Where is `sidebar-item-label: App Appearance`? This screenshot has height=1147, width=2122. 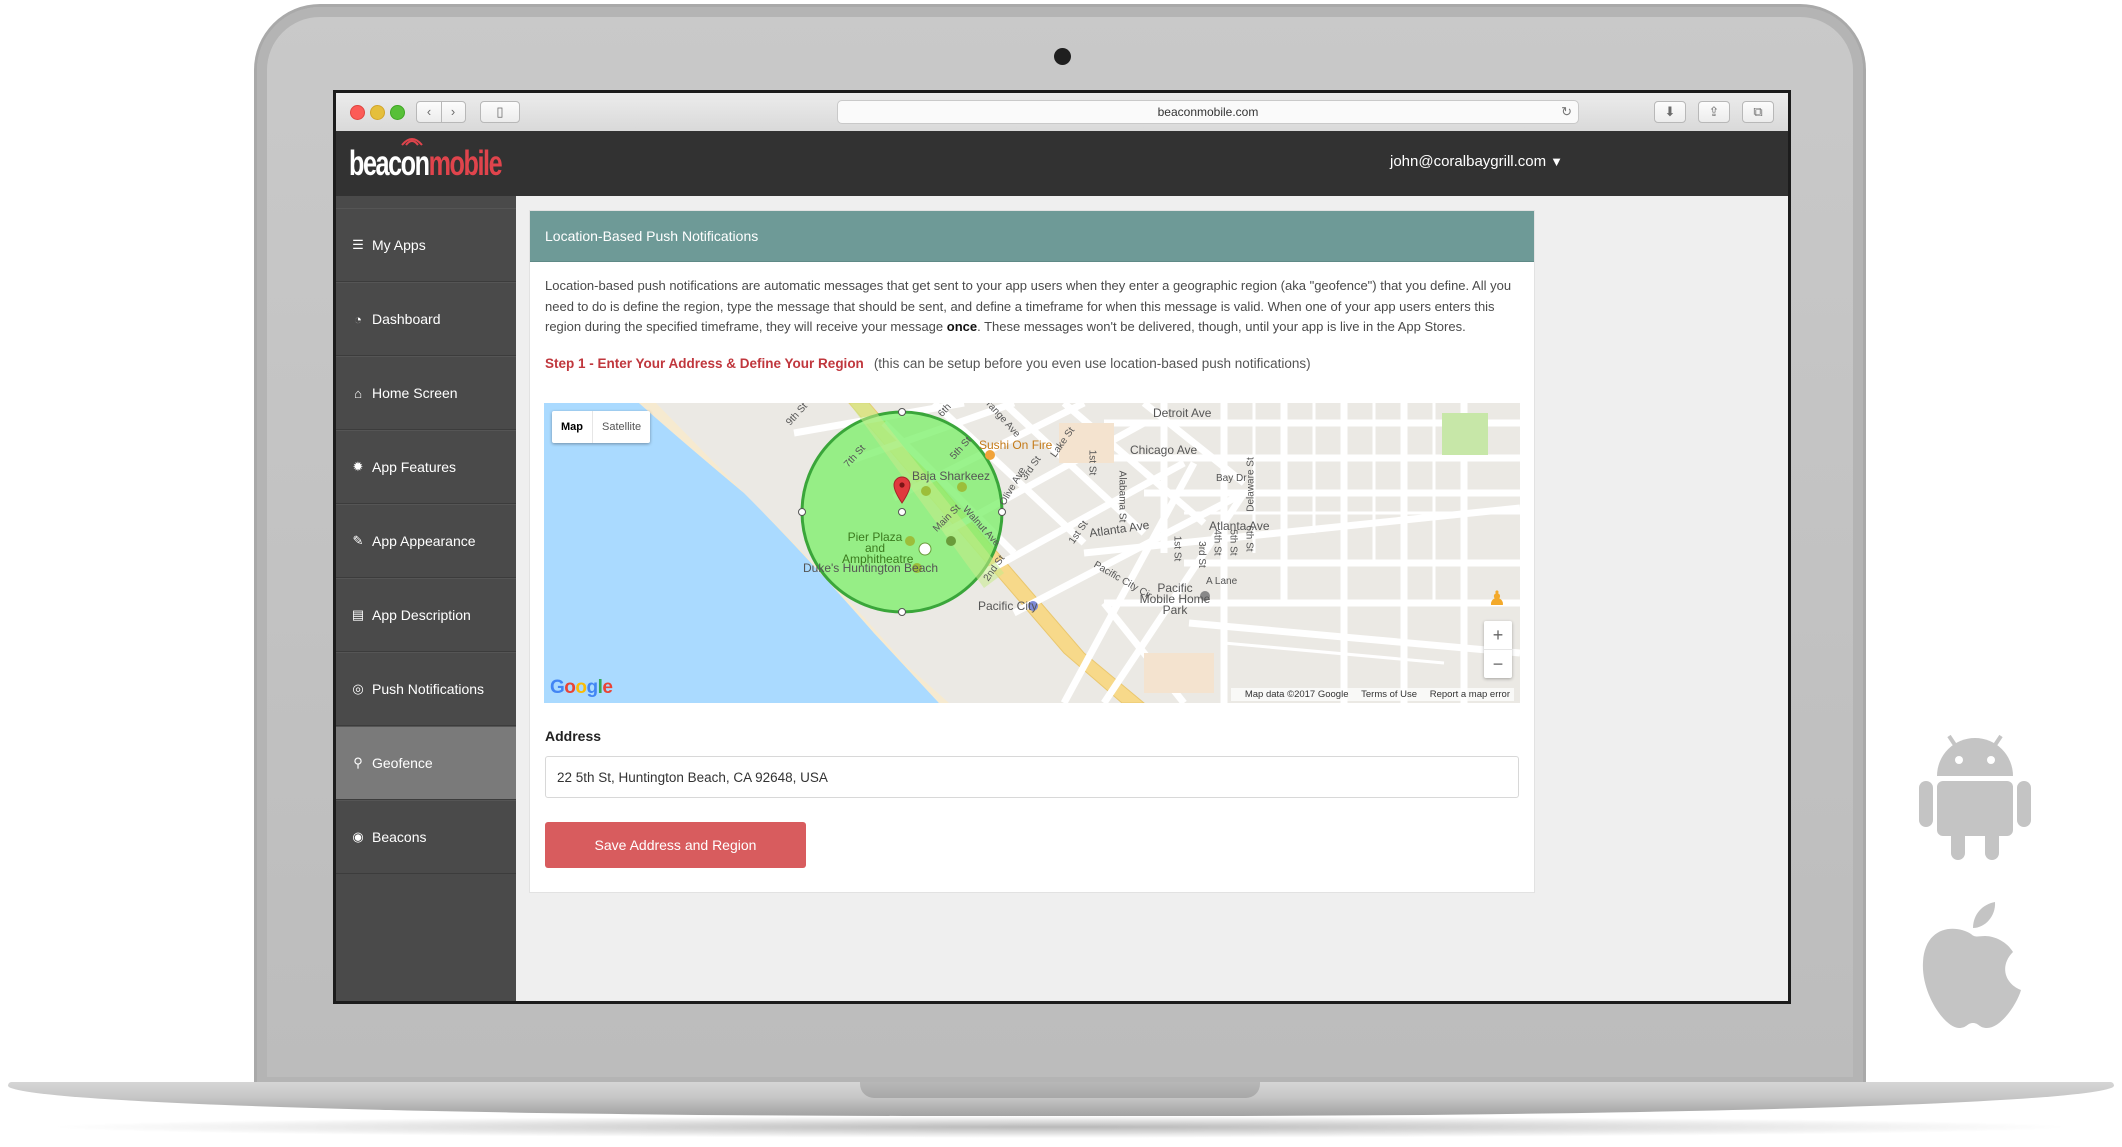
sidebar-item-label: App Appearance is located at coordinates (424, 541).